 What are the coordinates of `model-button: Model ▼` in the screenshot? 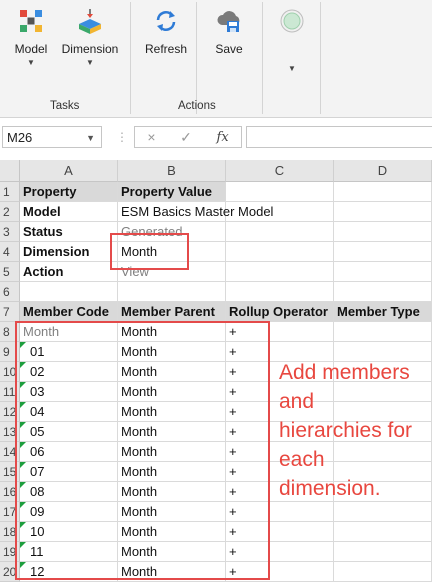 It's located at (31, 36).